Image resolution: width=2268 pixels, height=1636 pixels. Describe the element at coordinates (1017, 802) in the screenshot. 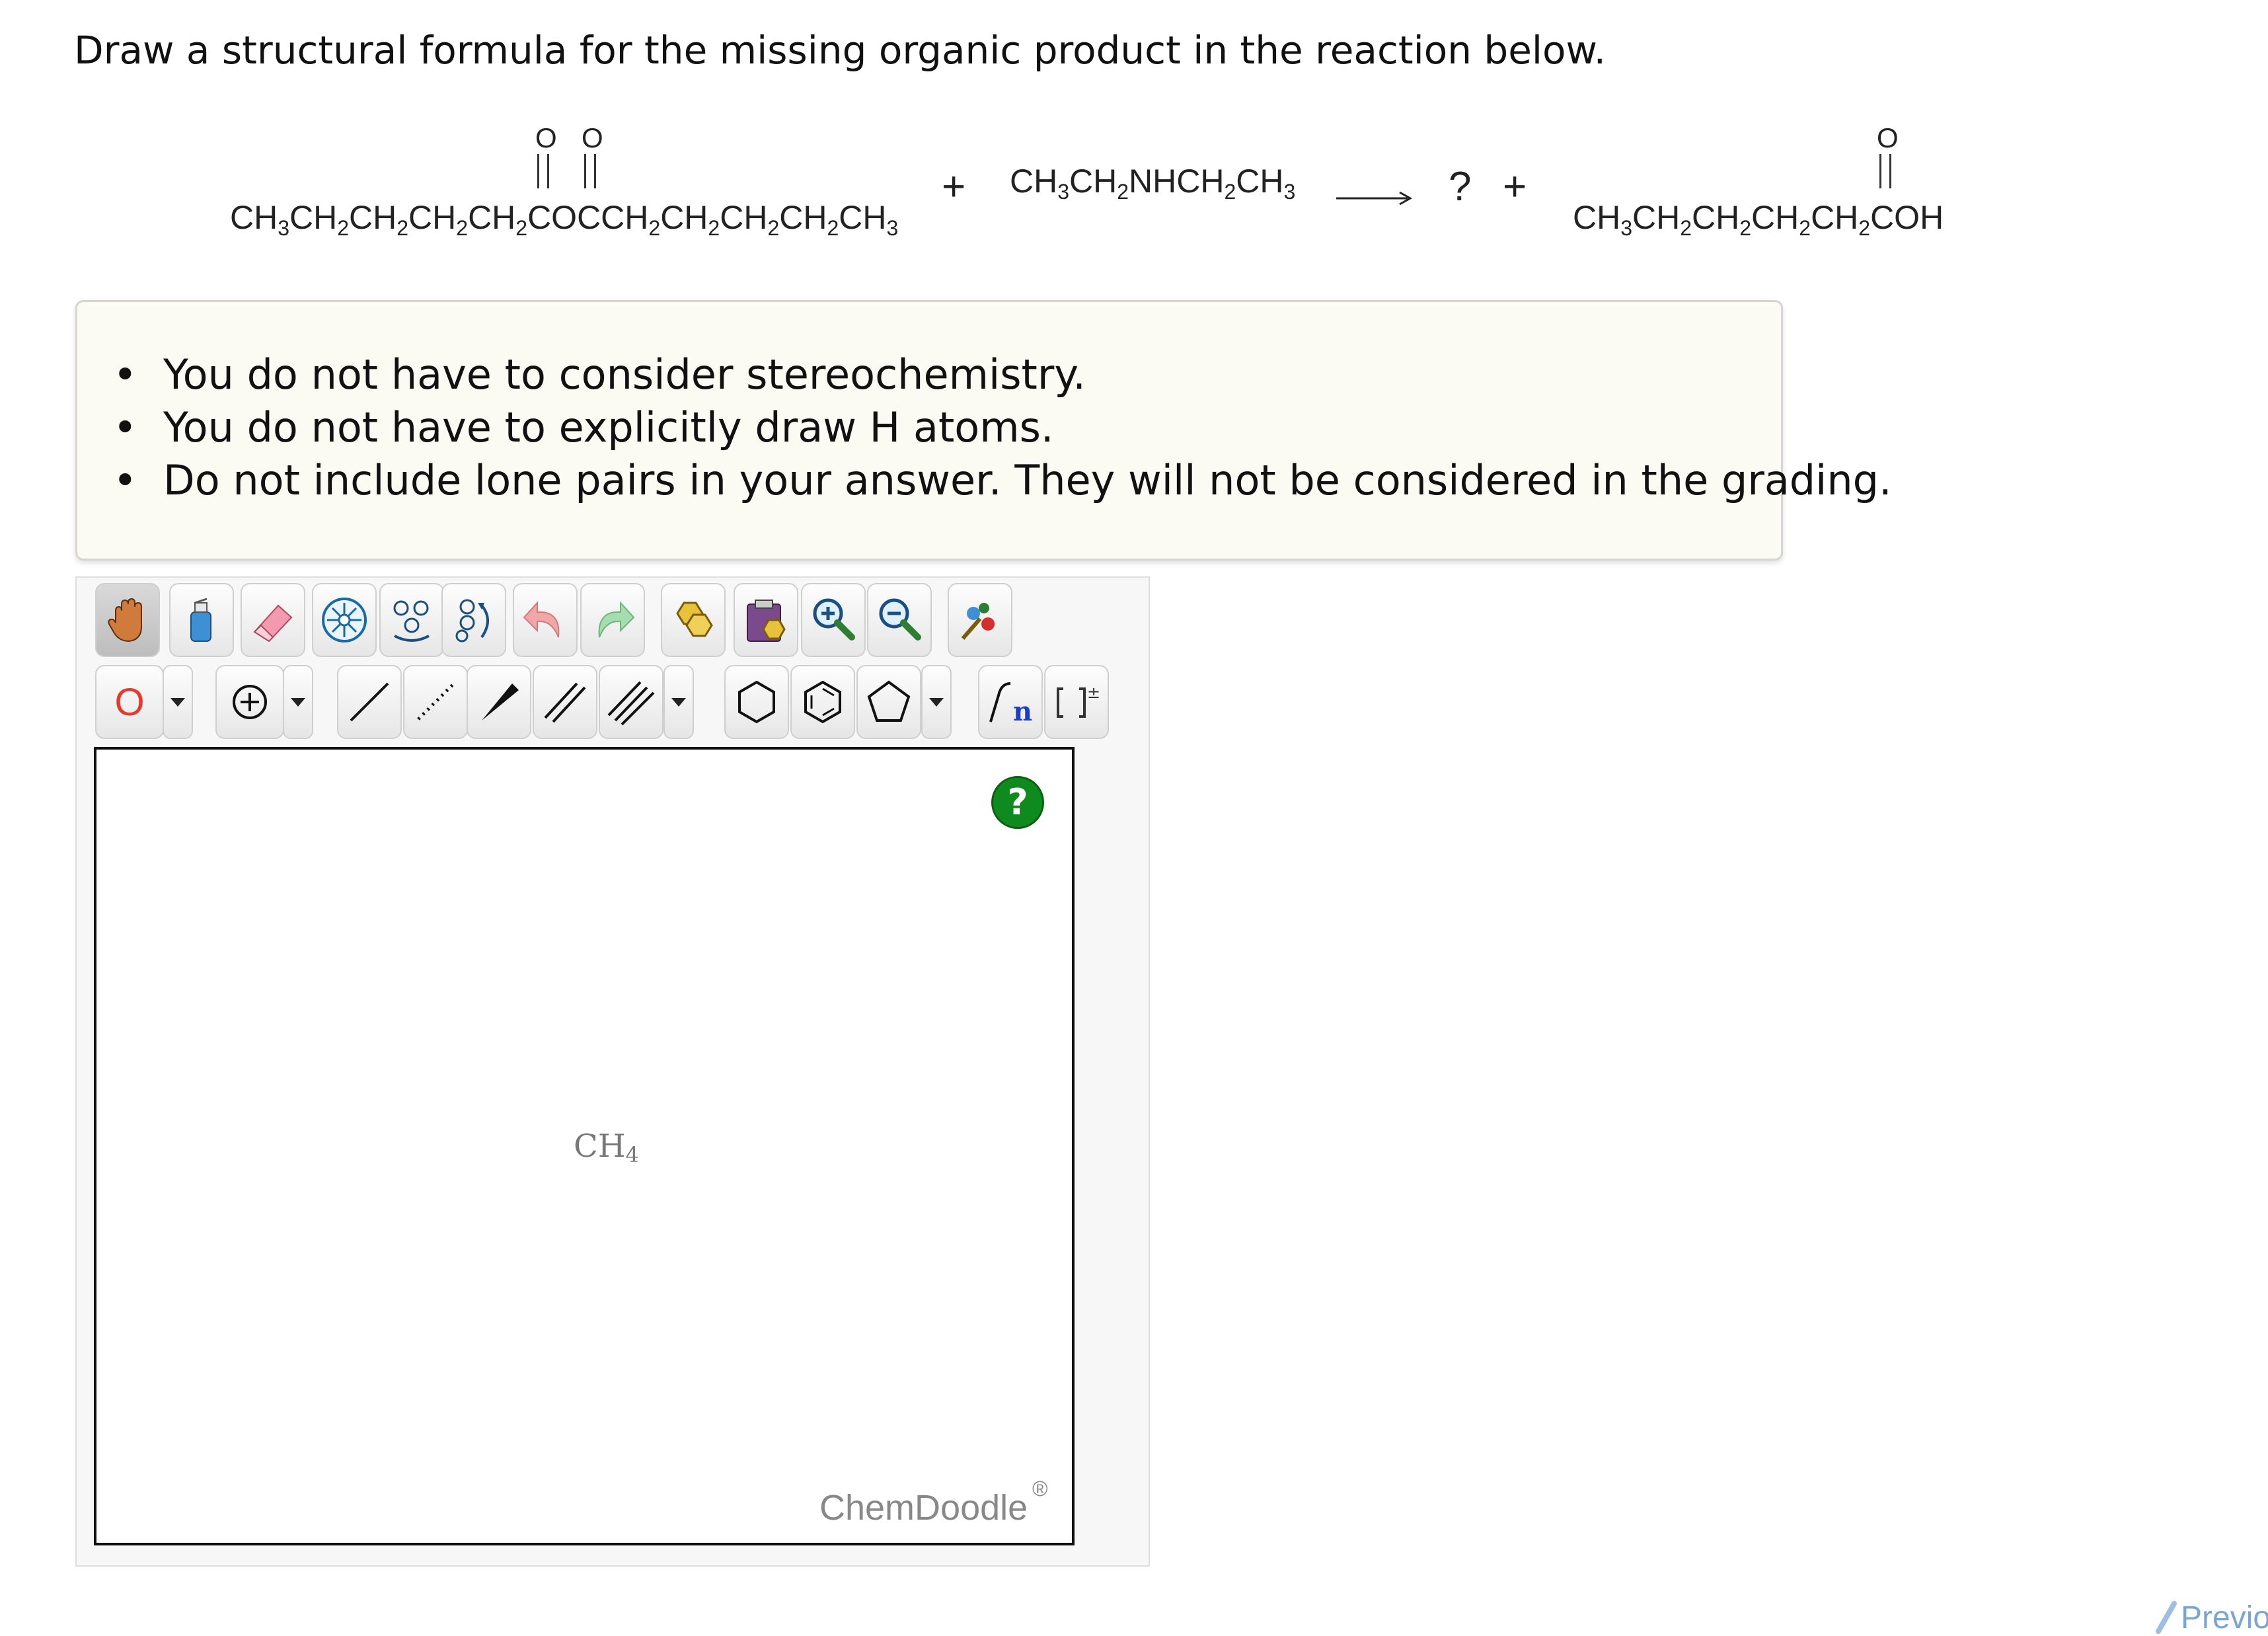

I see `help-button: ?` at that location.